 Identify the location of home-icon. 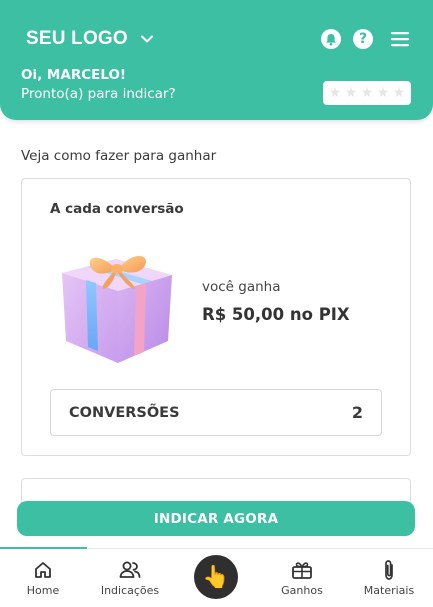
(43, 570).